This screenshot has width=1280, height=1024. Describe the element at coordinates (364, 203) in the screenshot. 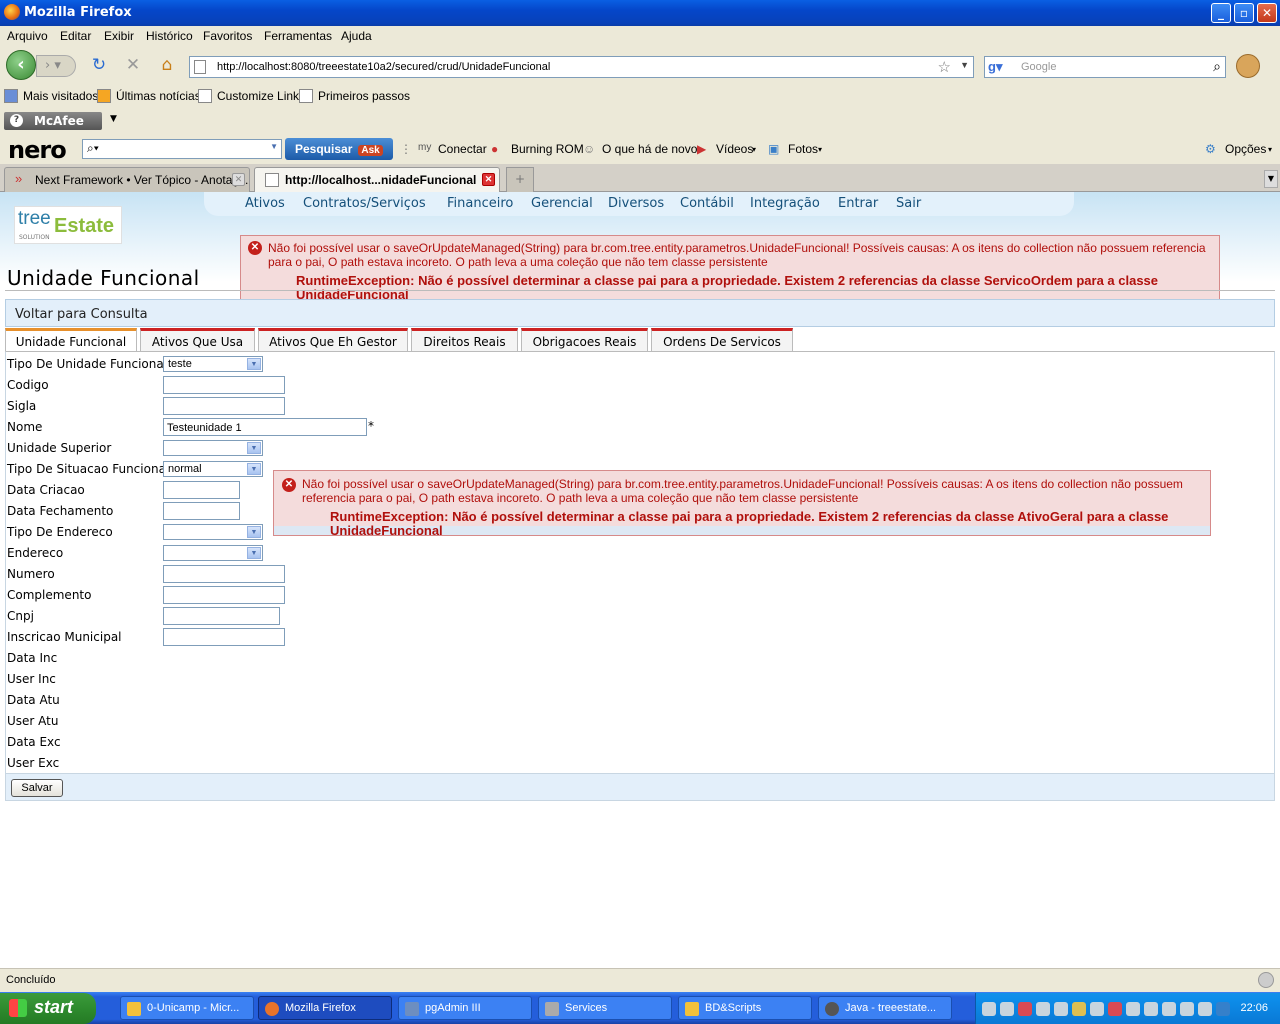

I see `nav-contratos-servicos: Contratos/Serviços` at that location.